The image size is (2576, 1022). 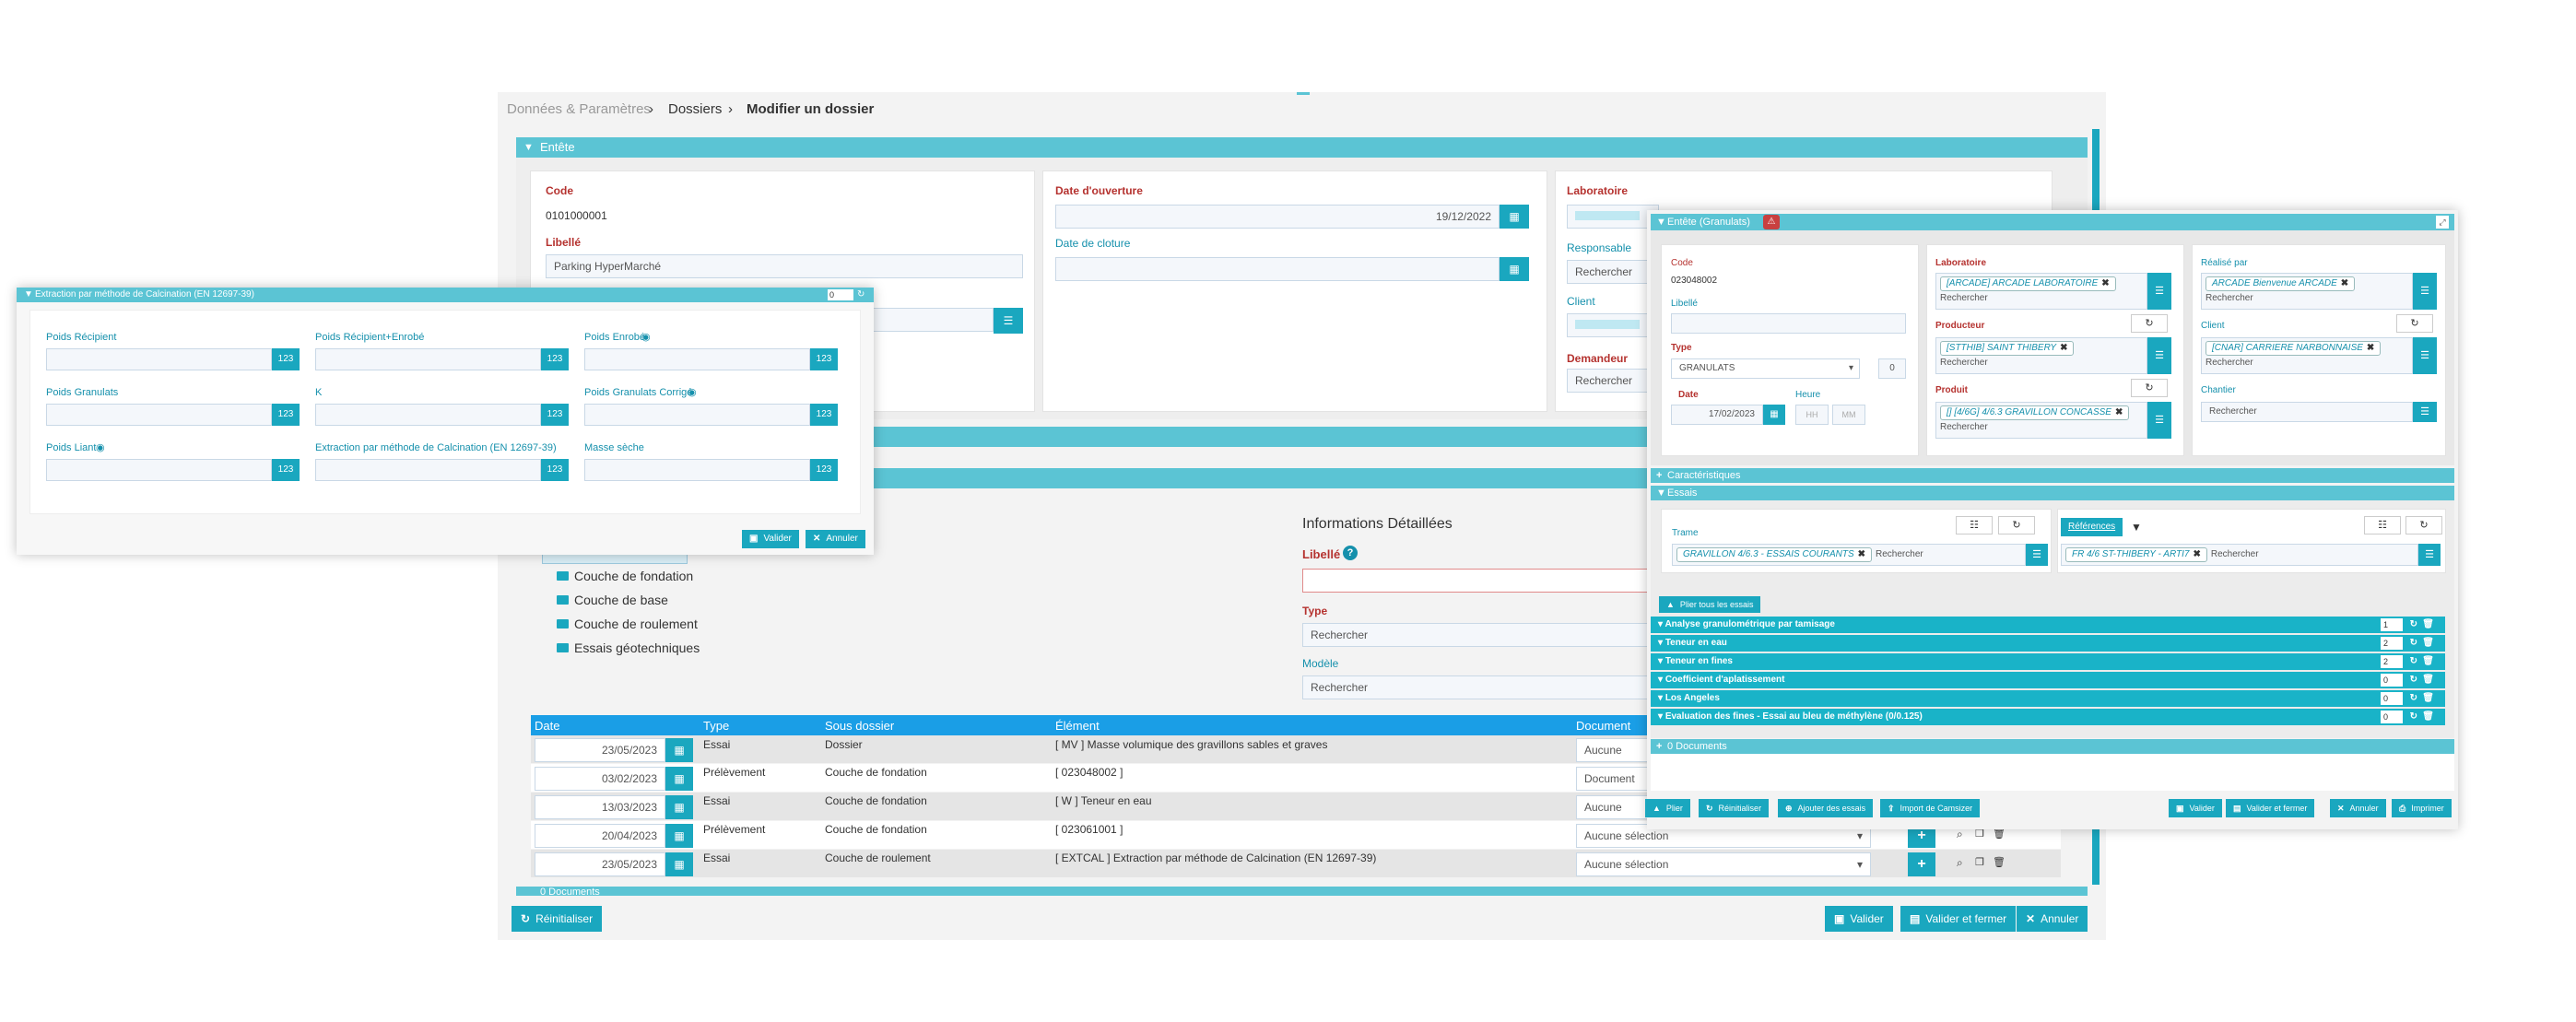 I want to click on main-annuler-button: ✕ Annuler, so click(x=2052, y=919).